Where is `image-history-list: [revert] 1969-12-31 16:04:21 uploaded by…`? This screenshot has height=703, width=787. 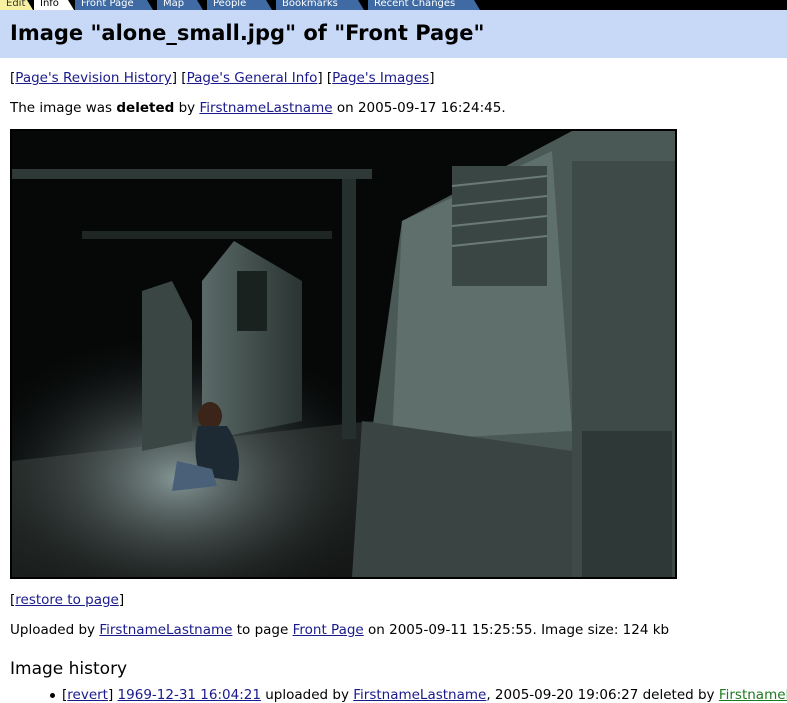
image-history-list: [revert] 1969-12-31 16:04:21 uploaded by… is located at coordinates (418, 695).